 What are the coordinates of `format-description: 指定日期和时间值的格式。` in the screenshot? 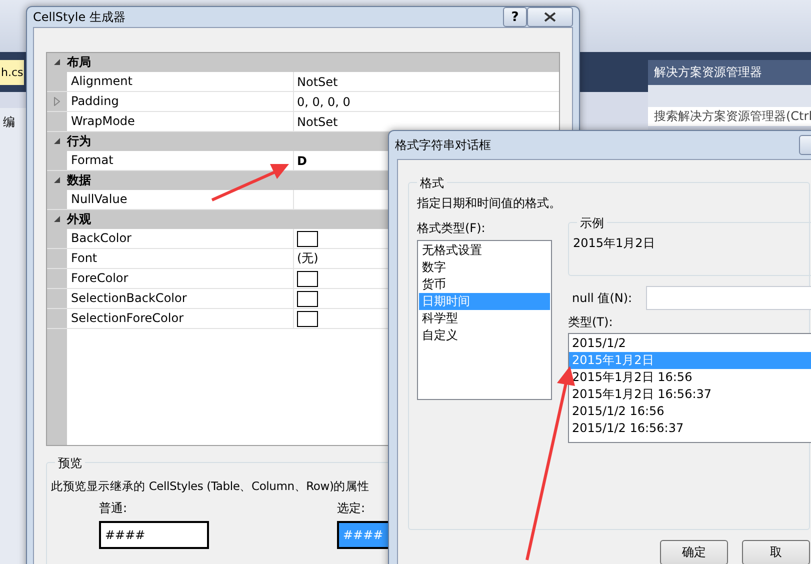 It's located at (489, 203).